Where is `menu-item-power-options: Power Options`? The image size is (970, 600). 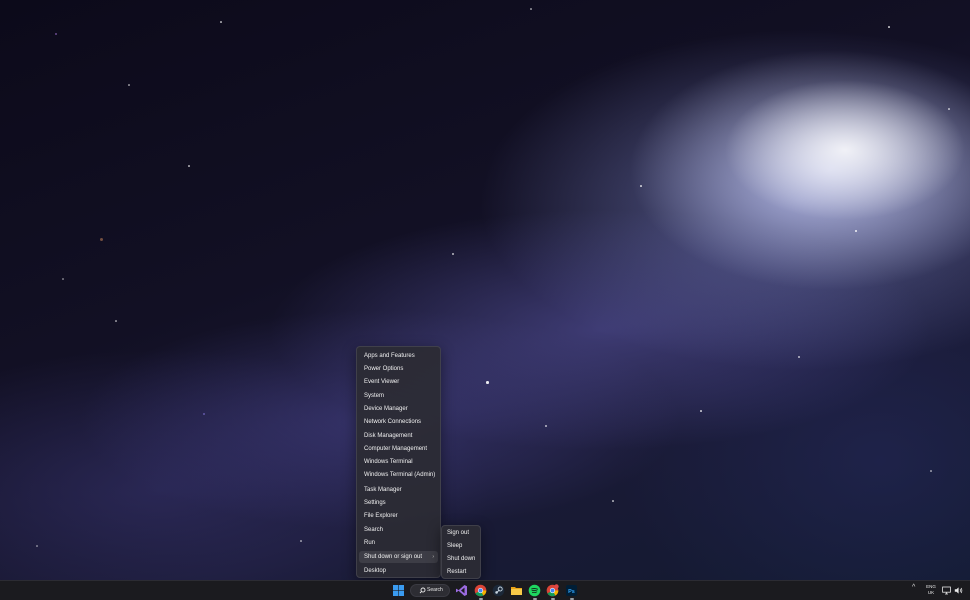 menu-item-power-options: Power Options is located at coordinates (398, 369).